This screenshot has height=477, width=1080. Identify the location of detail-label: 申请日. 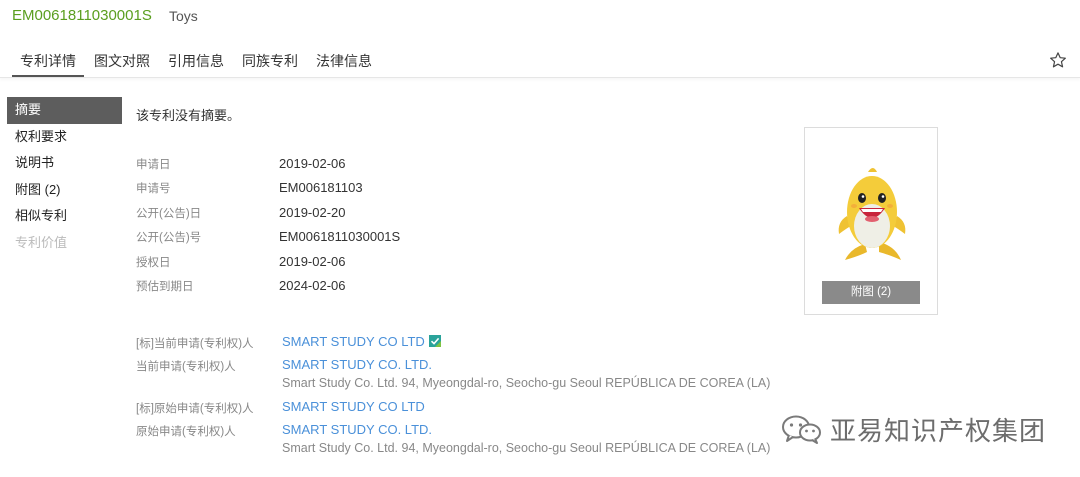
(153, 165).